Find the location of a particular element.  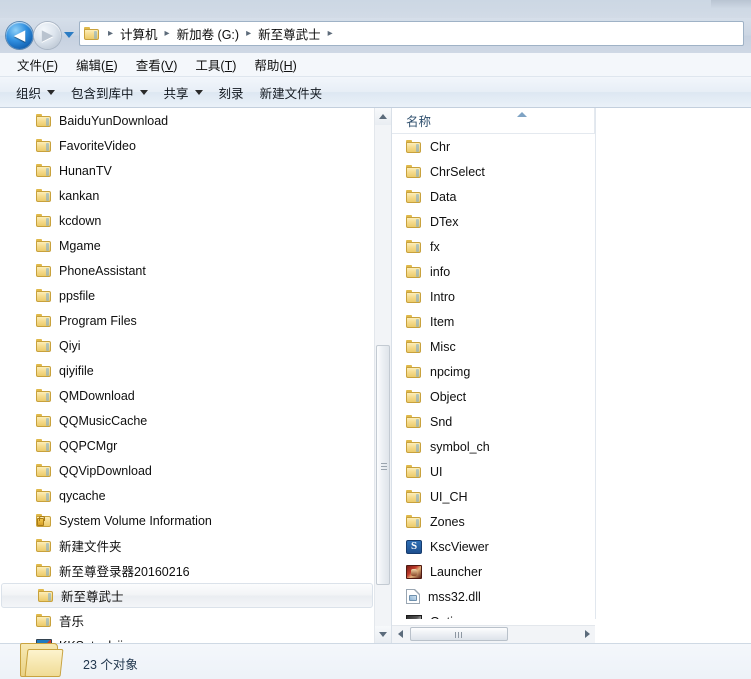

history-dropdown-icon is located at coordinates (69, 35).